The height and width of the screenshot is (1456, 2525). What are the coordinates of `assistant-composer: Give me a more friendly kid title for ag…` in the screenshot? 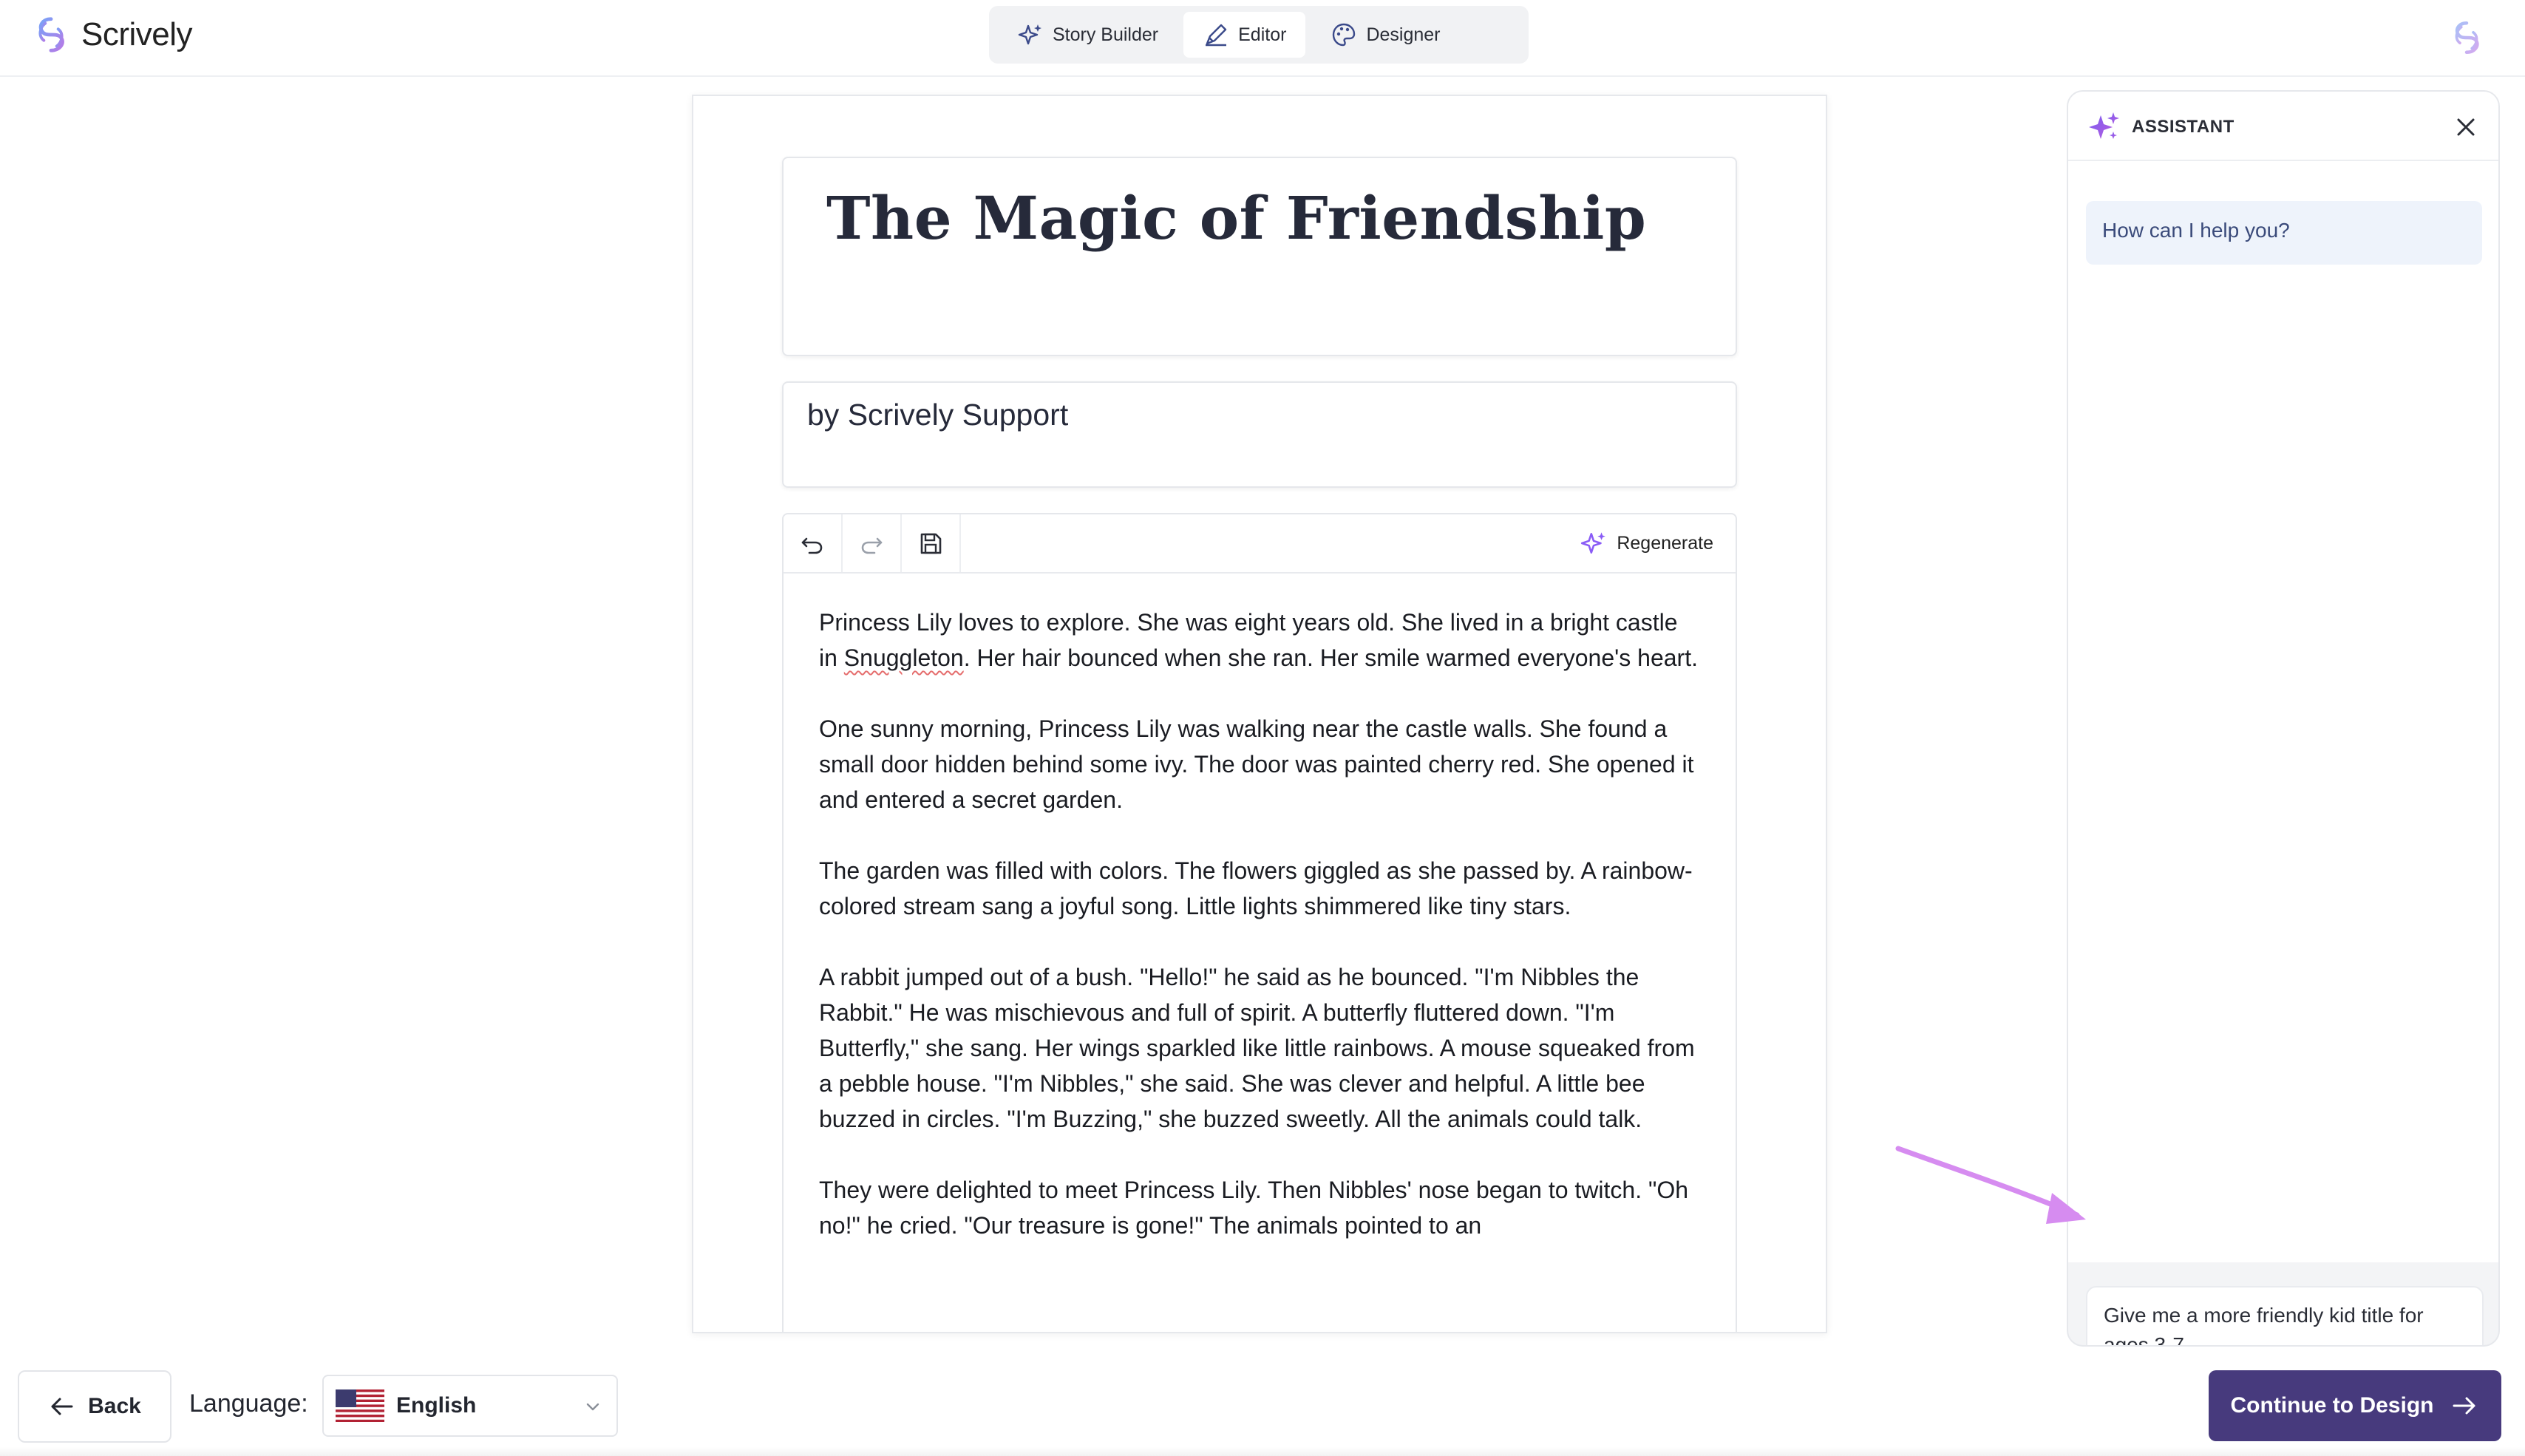 It's located at (2285, 1315).